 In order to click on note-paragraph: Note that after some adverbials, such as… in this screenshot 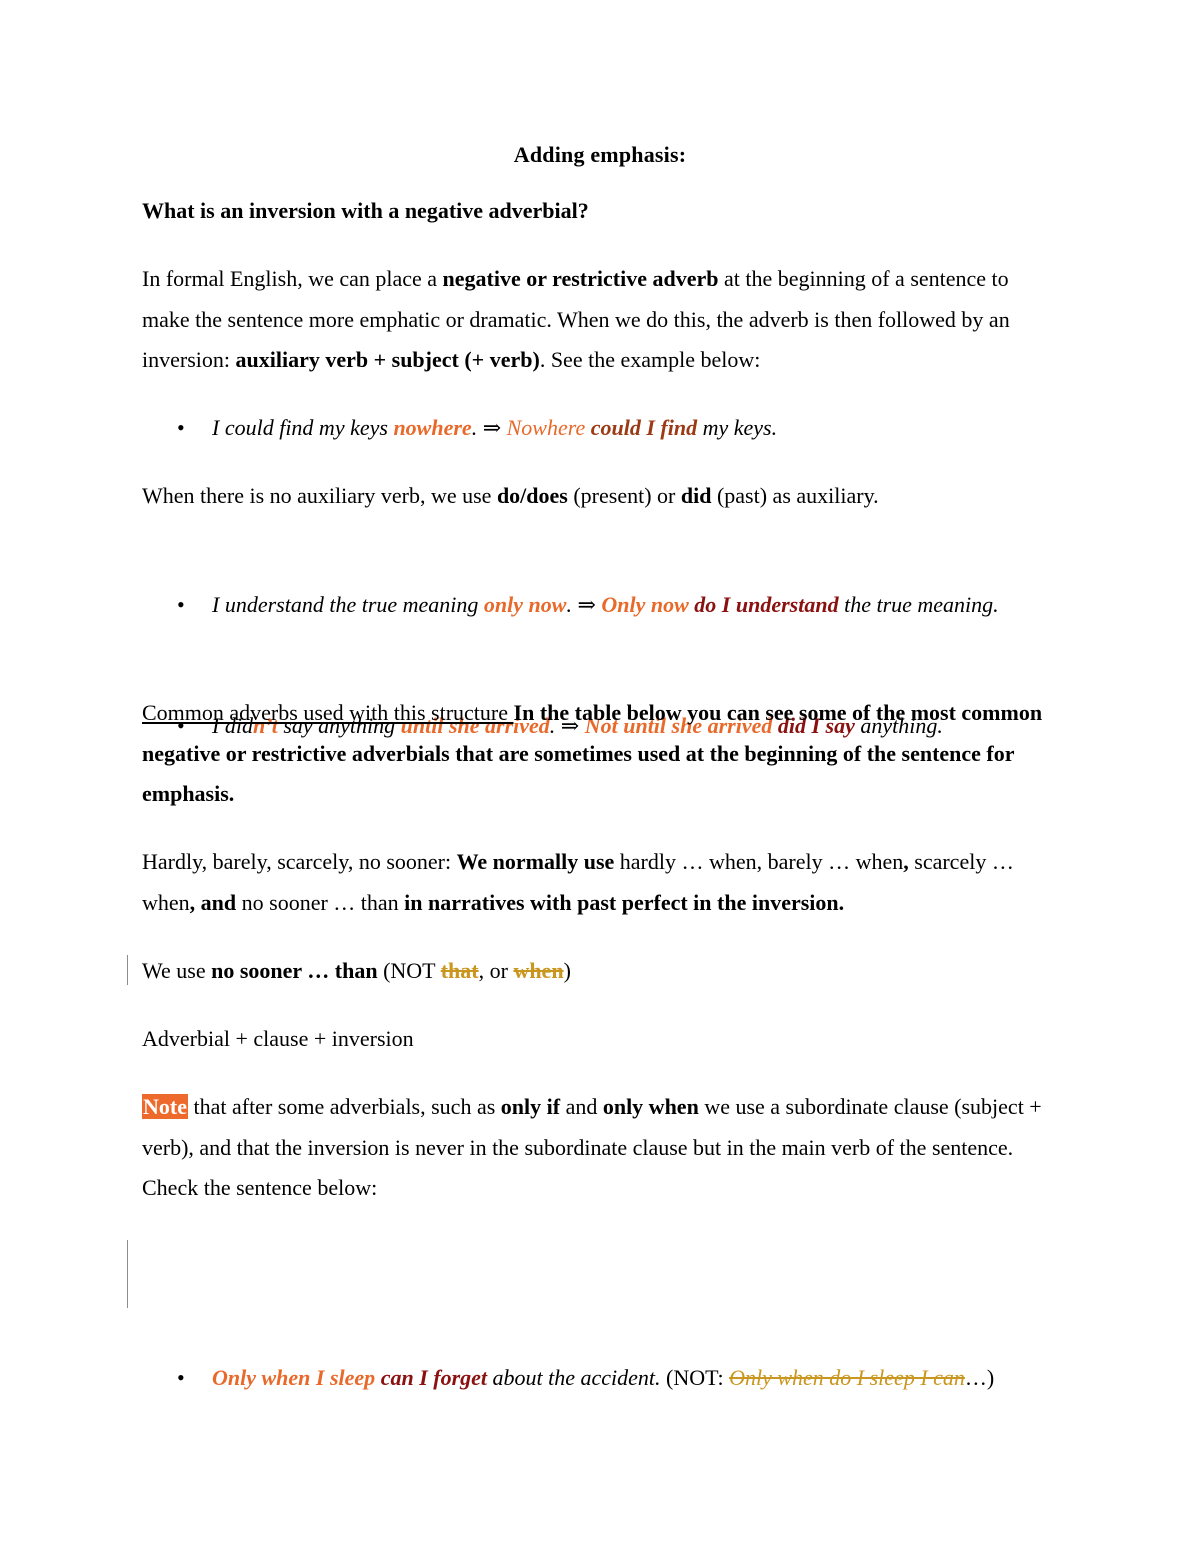, I will do `click(600, 1148)`.